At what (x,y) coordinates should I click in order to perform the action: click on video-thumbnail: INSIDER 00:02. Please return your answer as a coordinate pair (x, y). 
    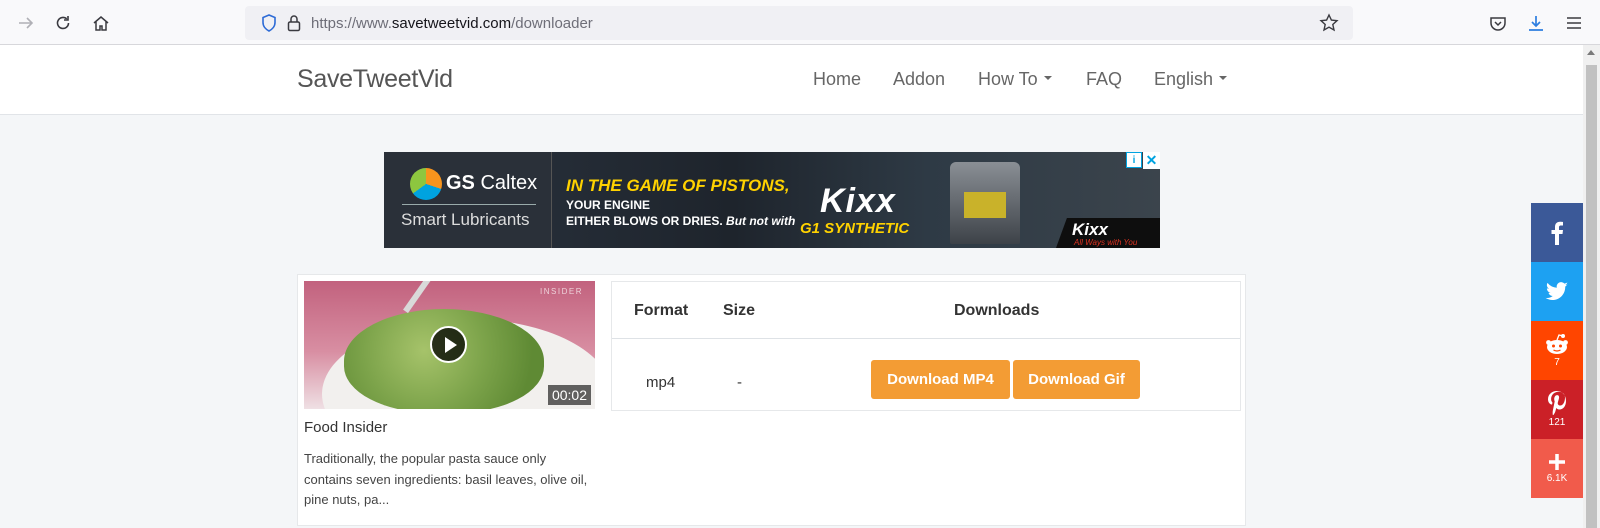
    Looking at the image, I should click on (449, 345).